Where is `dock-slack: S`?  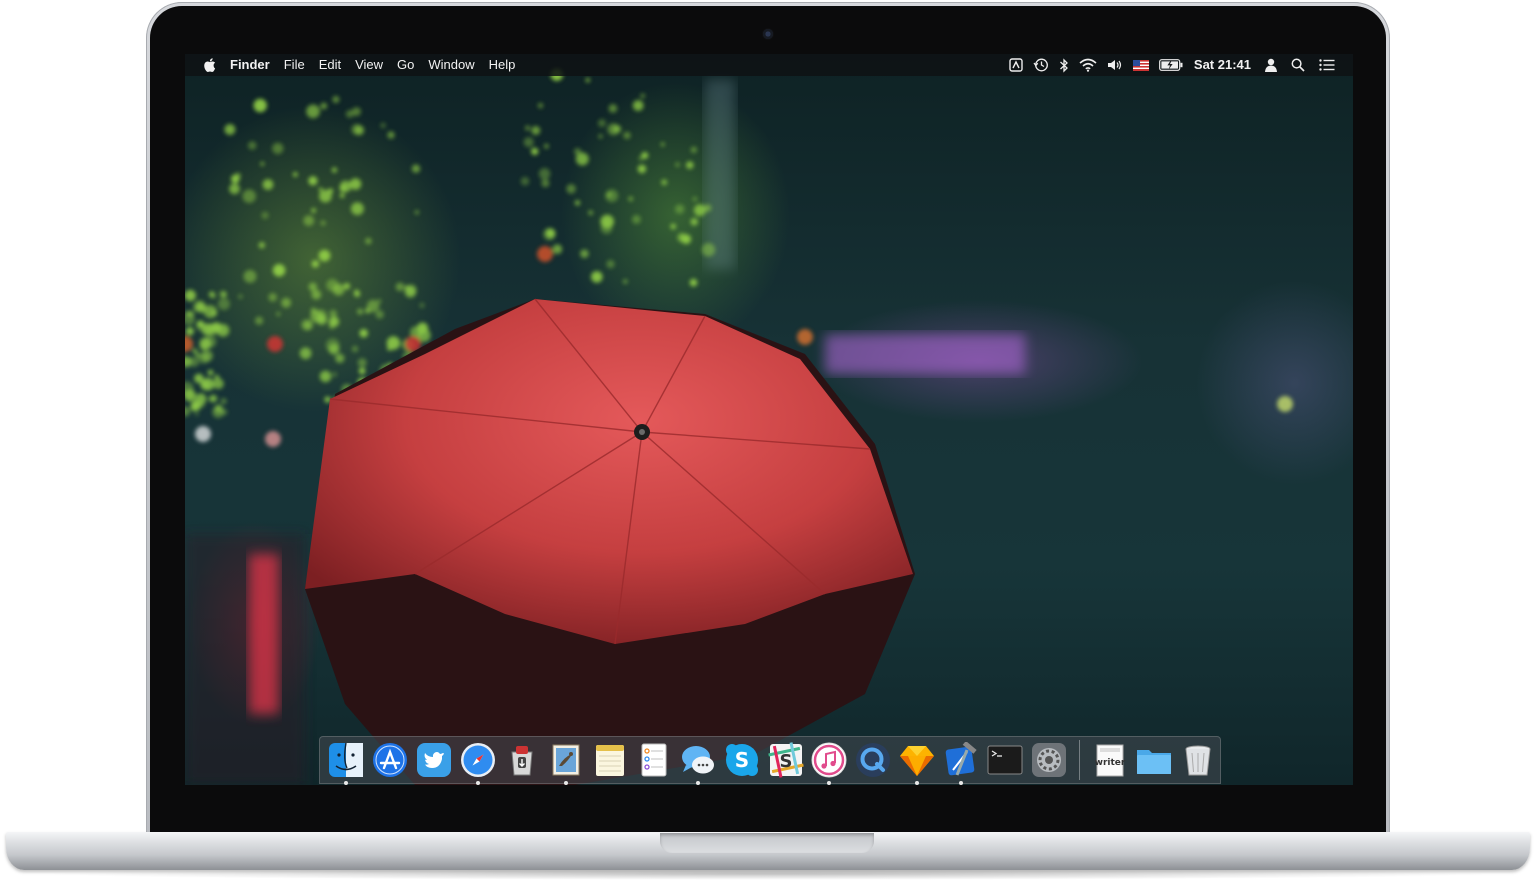 dock-slack: S is located at coordinates (786, 760).